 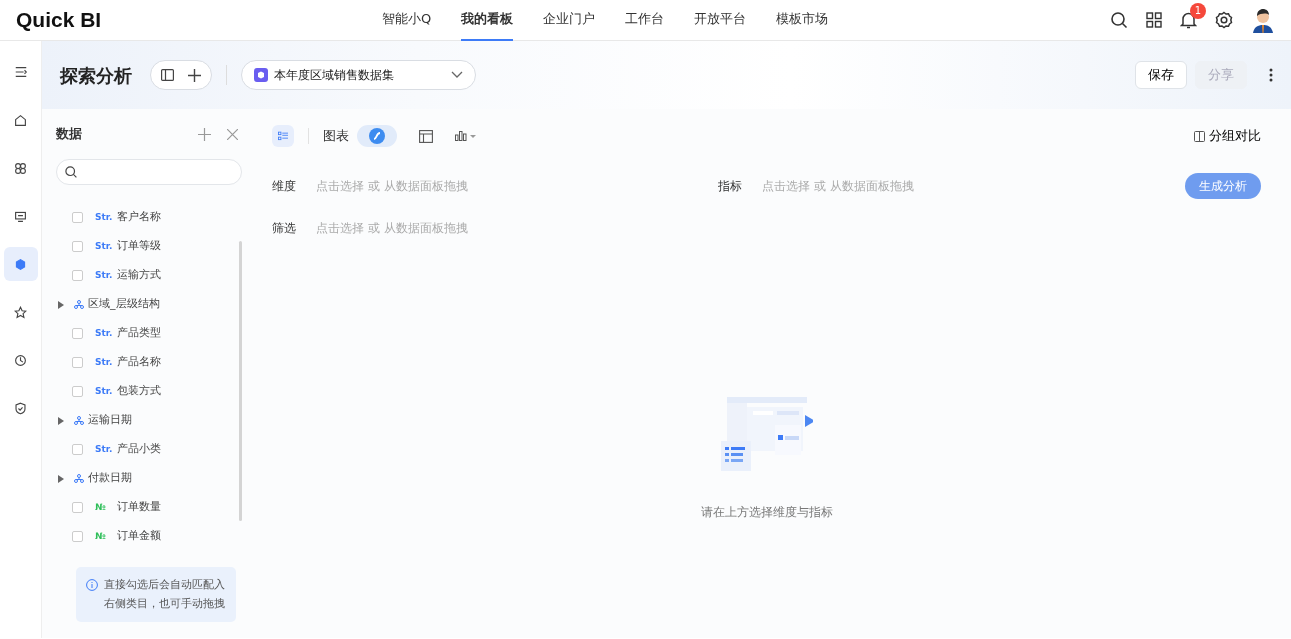 What do you see at coordinates (766, 512) in the screenshot?
I see `empty-state-text: 请在上方选择维度与指标` at bounding box center [766, 512].